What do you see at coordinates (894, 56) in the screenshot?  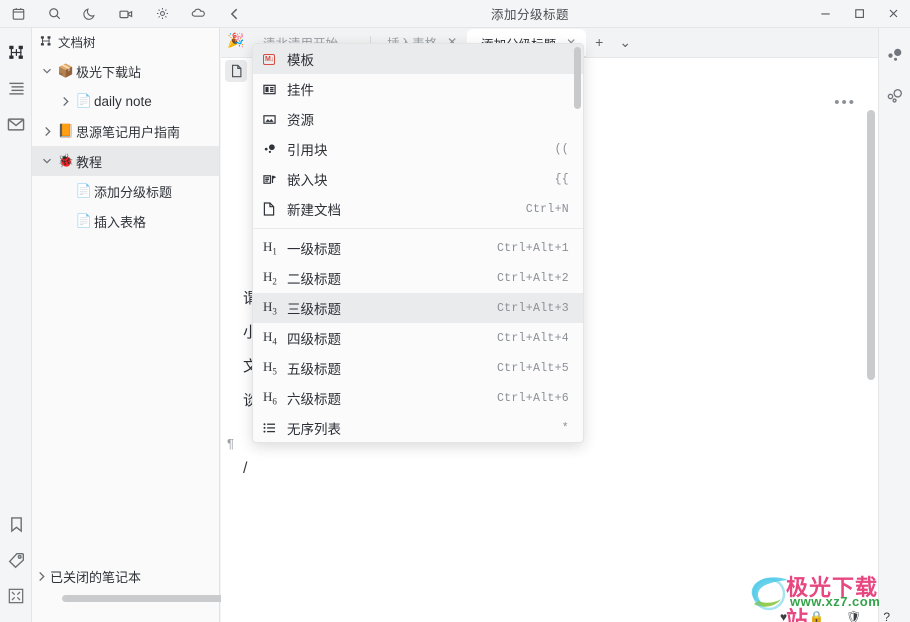 I see `graph-icon` at bounding box center [894, 56].